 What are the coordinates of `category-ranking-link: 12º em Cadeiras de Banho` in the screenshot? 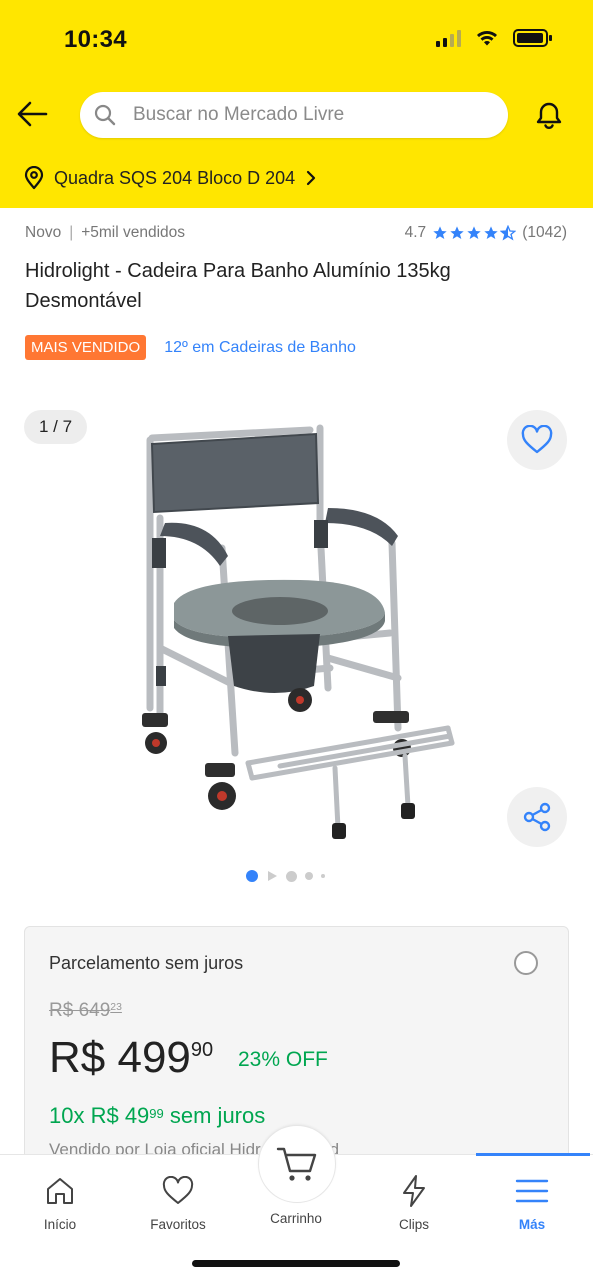 It's located at (260, 348).